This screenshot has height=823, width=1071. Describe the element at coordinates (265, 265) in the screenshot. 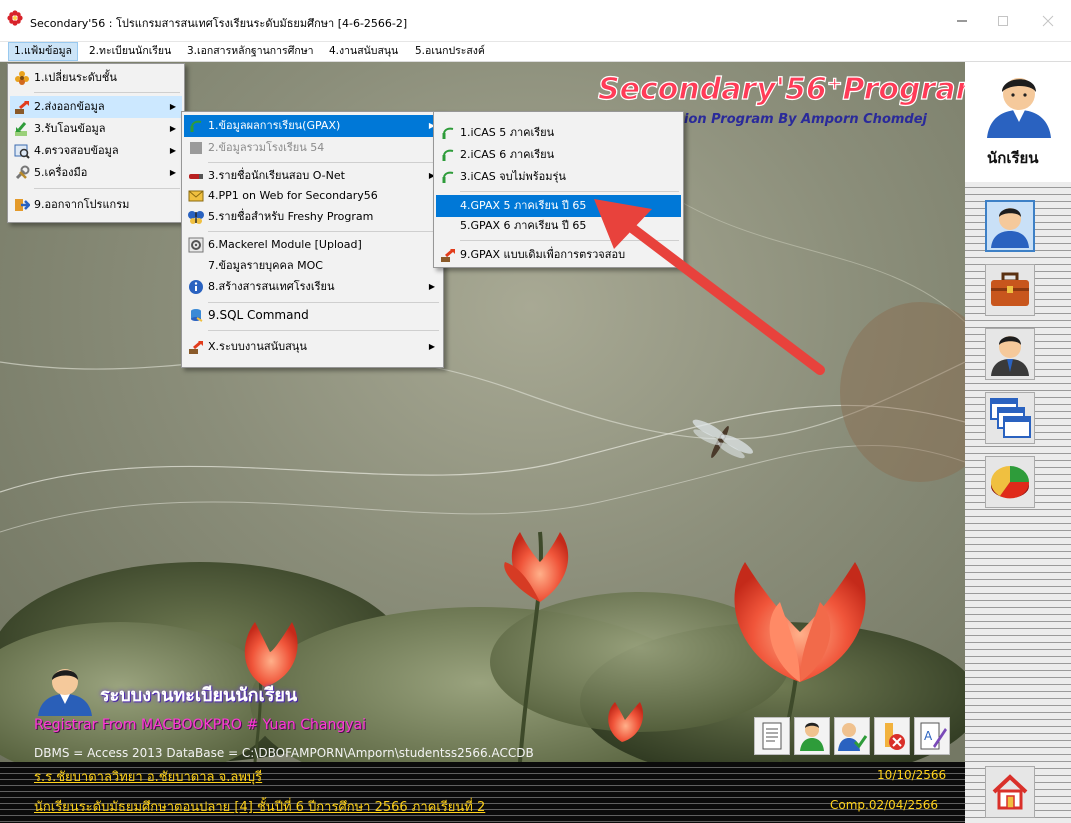

I see `menu-item-label: 7.ข้อมูลรายบุคคล MOC` at that location.